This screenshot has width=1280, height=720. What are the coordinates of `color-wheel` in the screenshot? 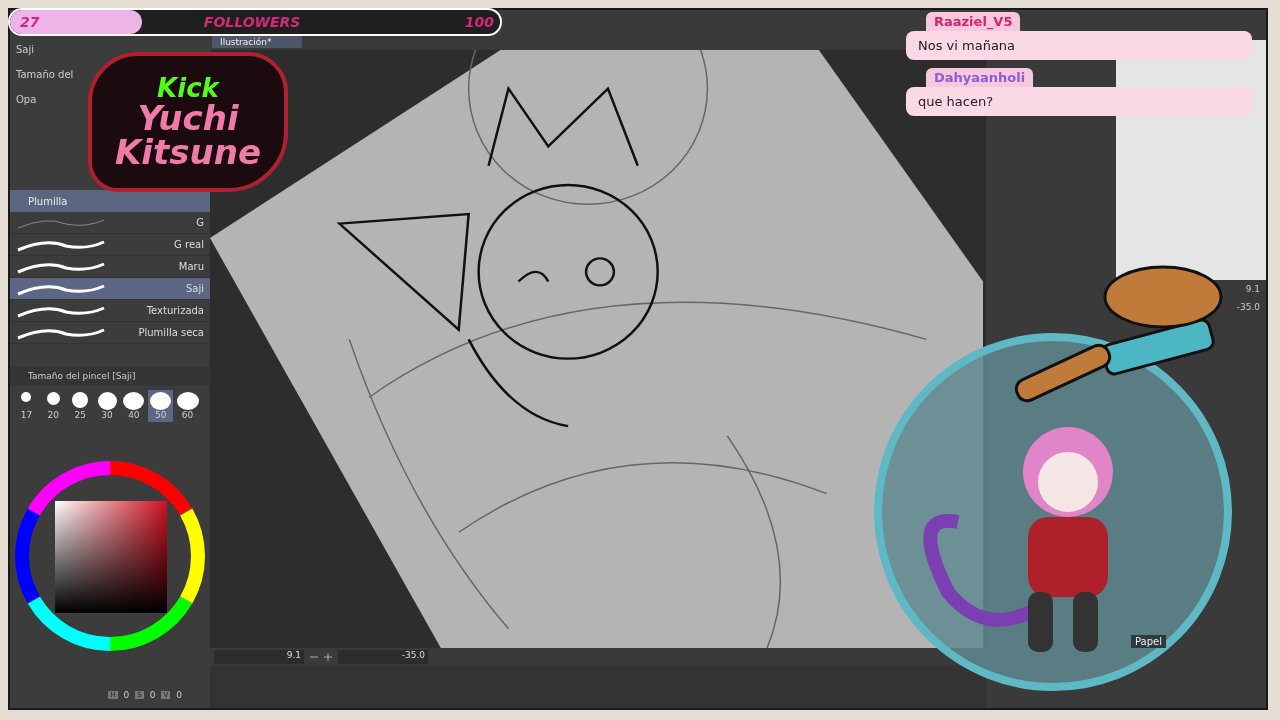 It's located at (110, 556).